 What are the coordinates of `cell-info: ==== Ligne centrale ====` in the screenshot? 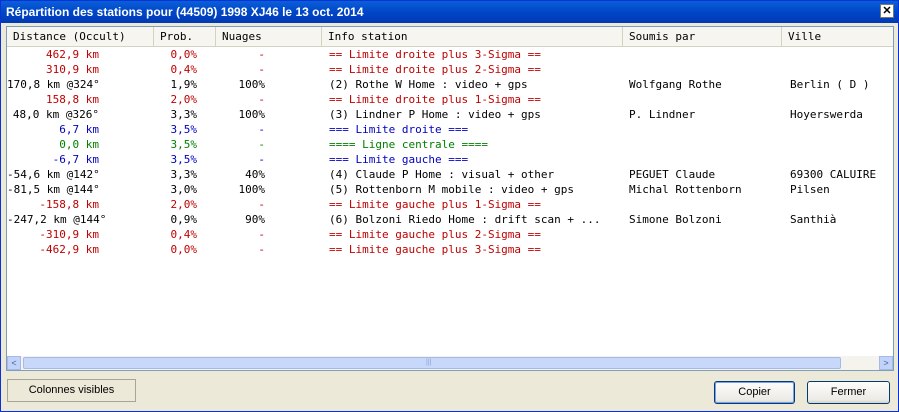 It's located at (408, 144).